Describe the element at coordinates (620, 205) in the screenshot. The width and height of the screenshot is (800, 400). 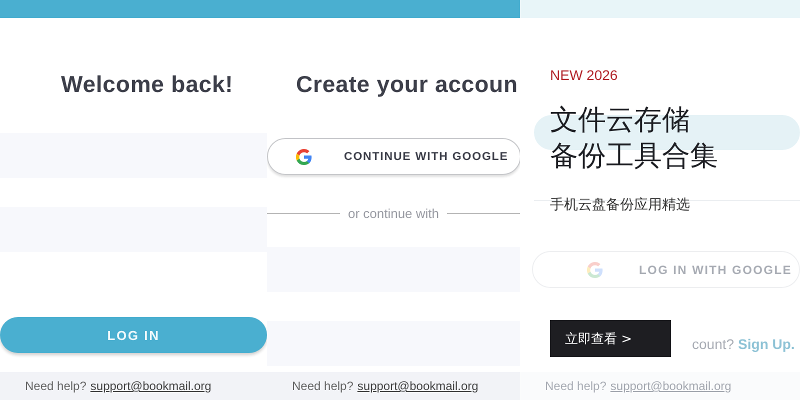
I see `promo-subtitle: 手机云盘备份应用精选` at that location.